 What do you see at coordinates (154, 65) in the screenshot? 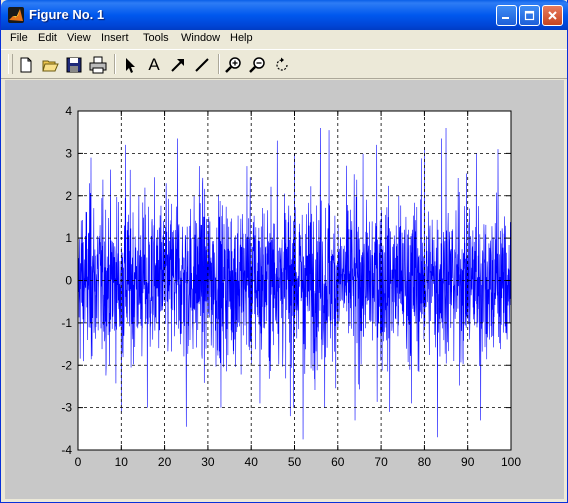
I see `insert-text-icon: A` at bounding box center [154, 65].